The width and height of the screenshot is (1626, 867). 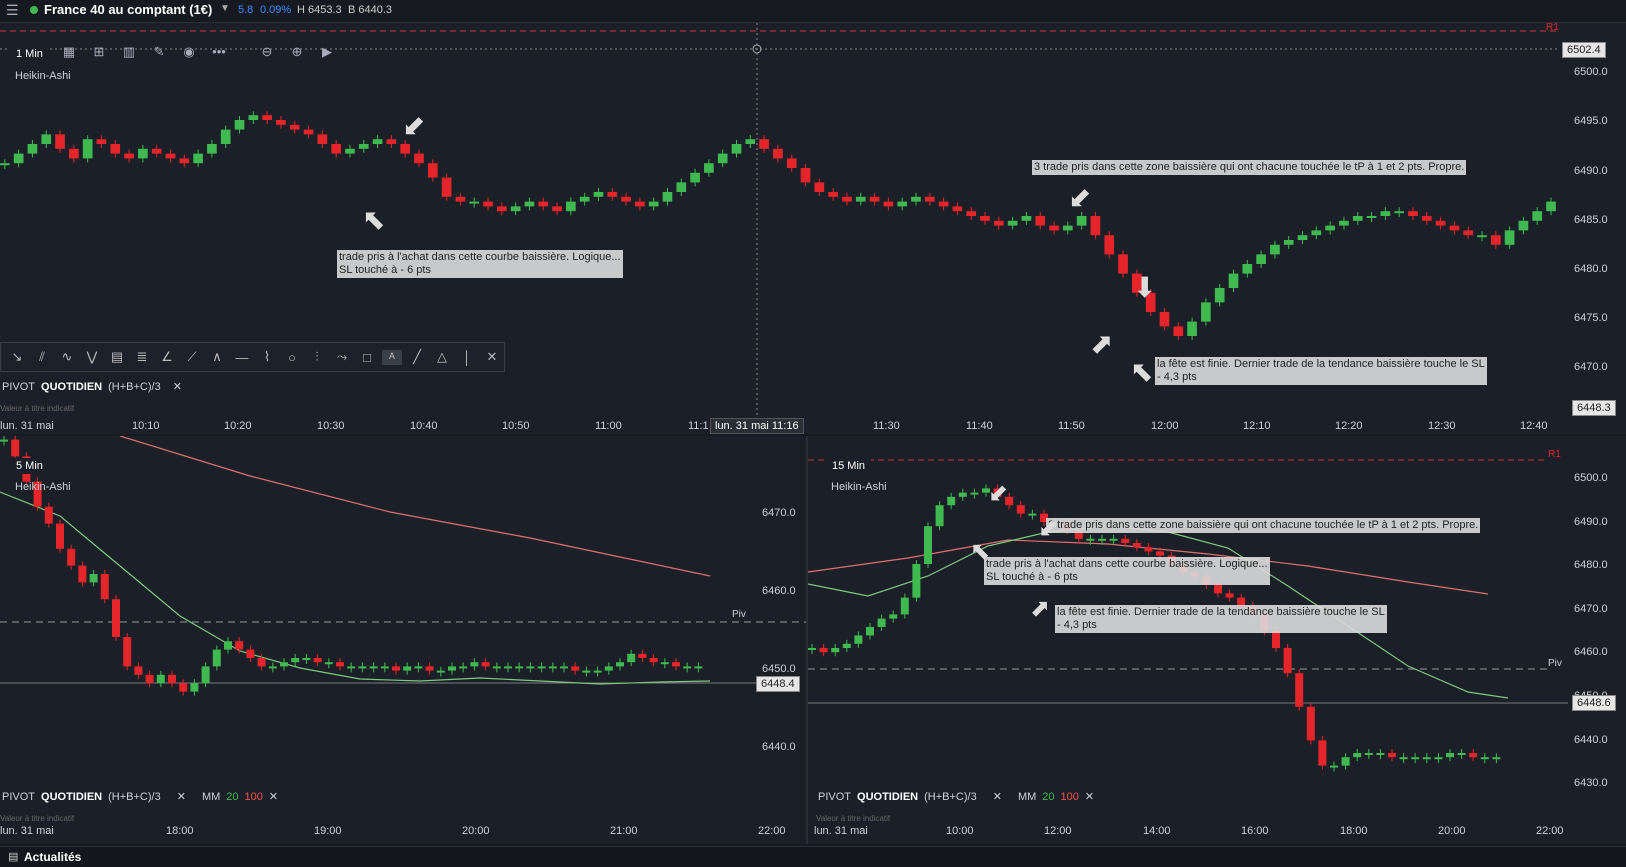 I want to click on path-tool-icon: ⤳, so click(x=342, y=357).